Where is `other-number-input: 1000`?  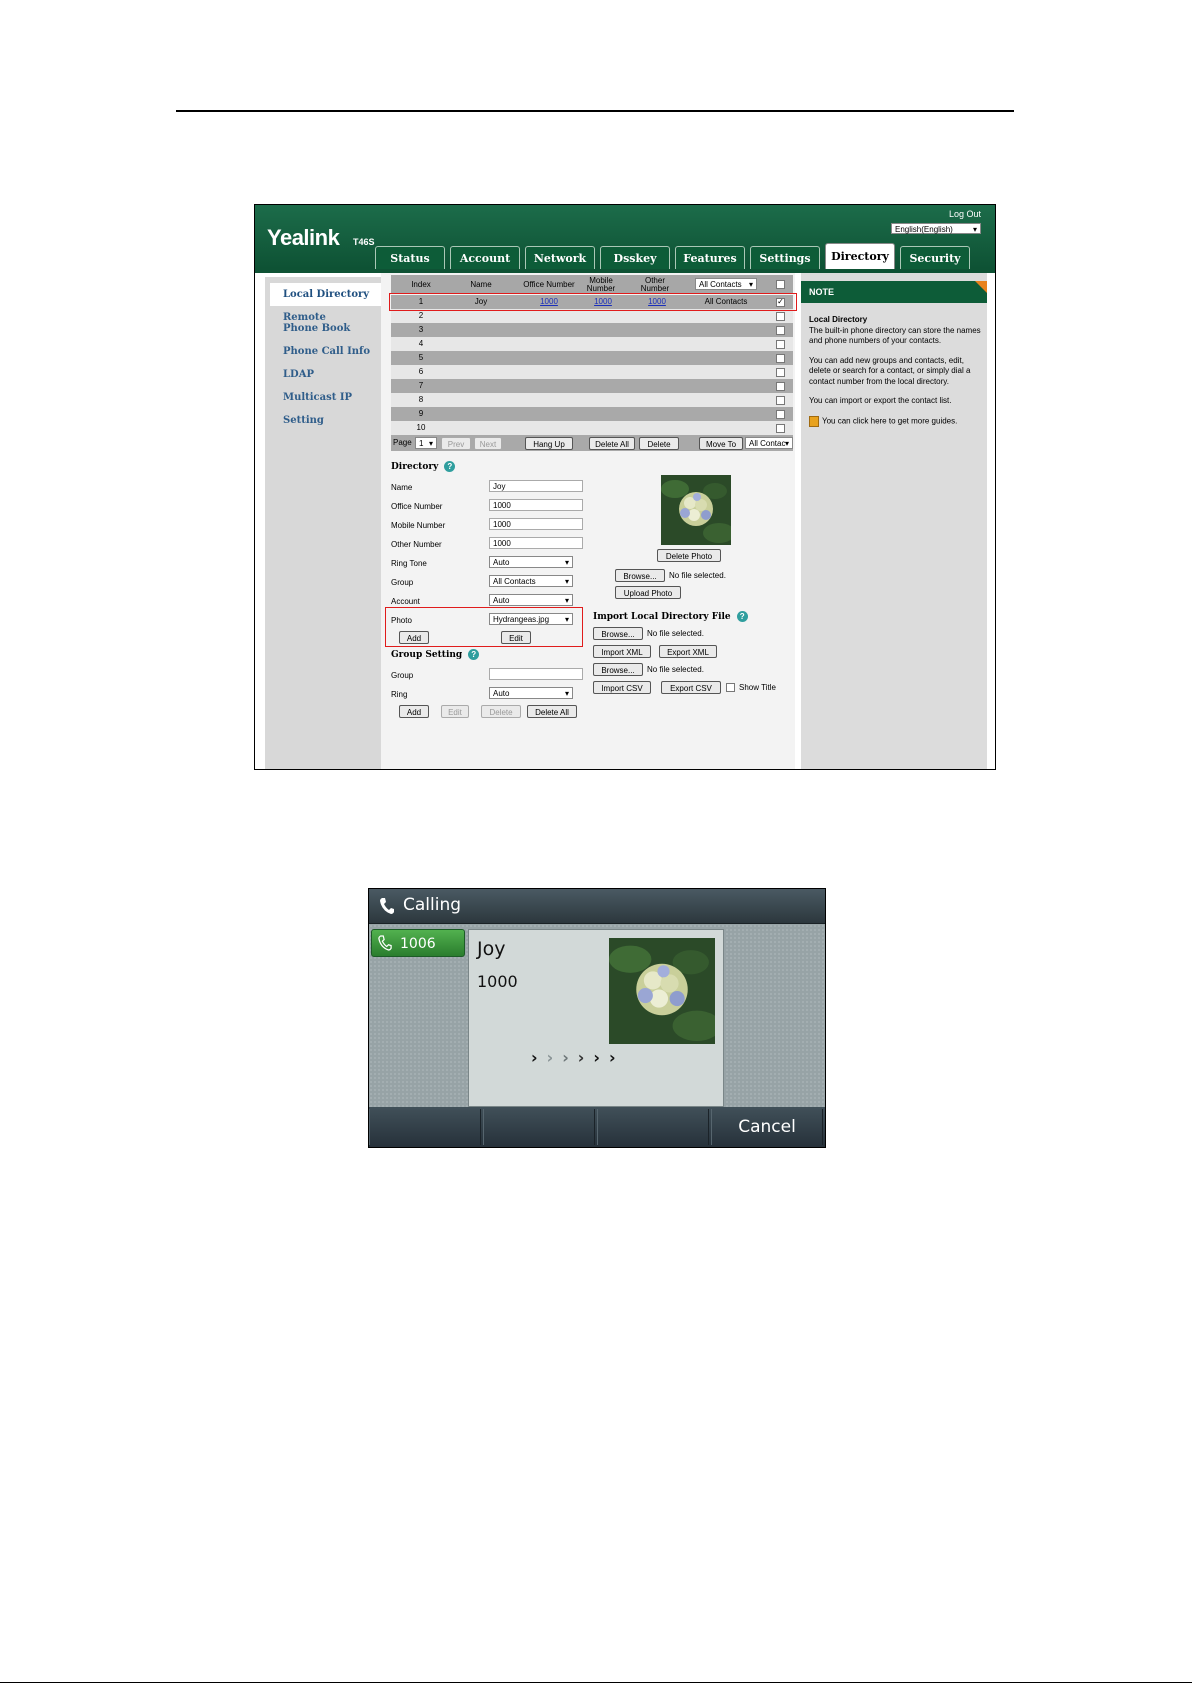
other-number-input: 1000 is located at coordinates (536, 543).